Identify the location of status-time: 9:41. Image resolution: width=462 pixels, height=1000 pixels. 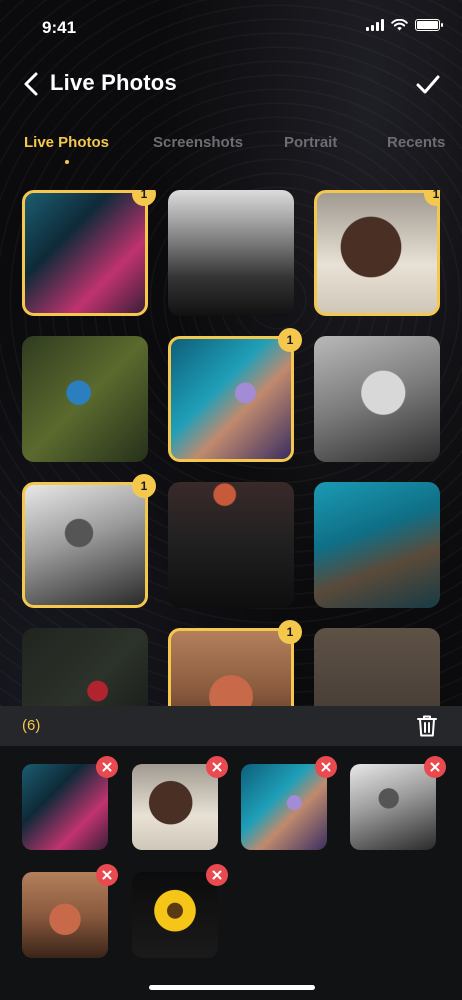
(59, 27).